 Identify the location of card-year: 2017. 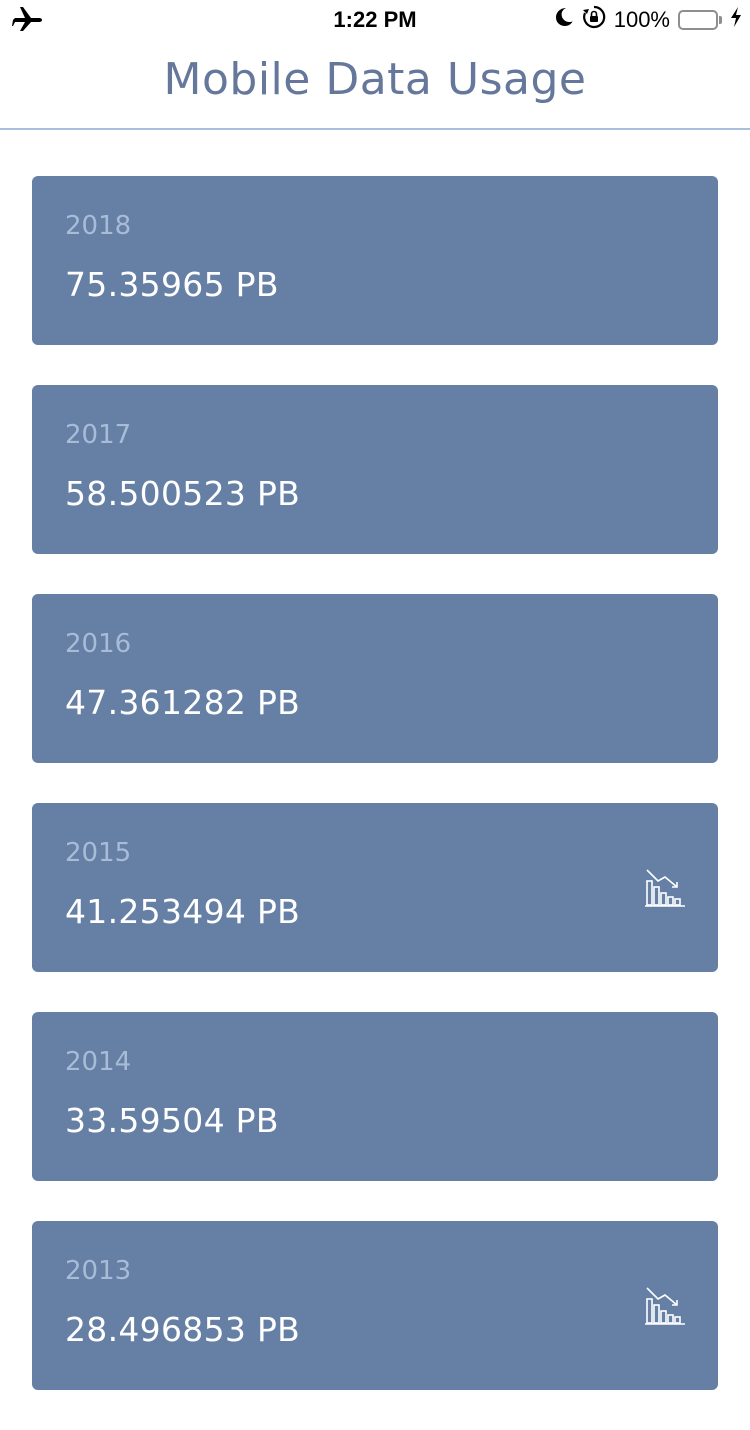
(98, 435).